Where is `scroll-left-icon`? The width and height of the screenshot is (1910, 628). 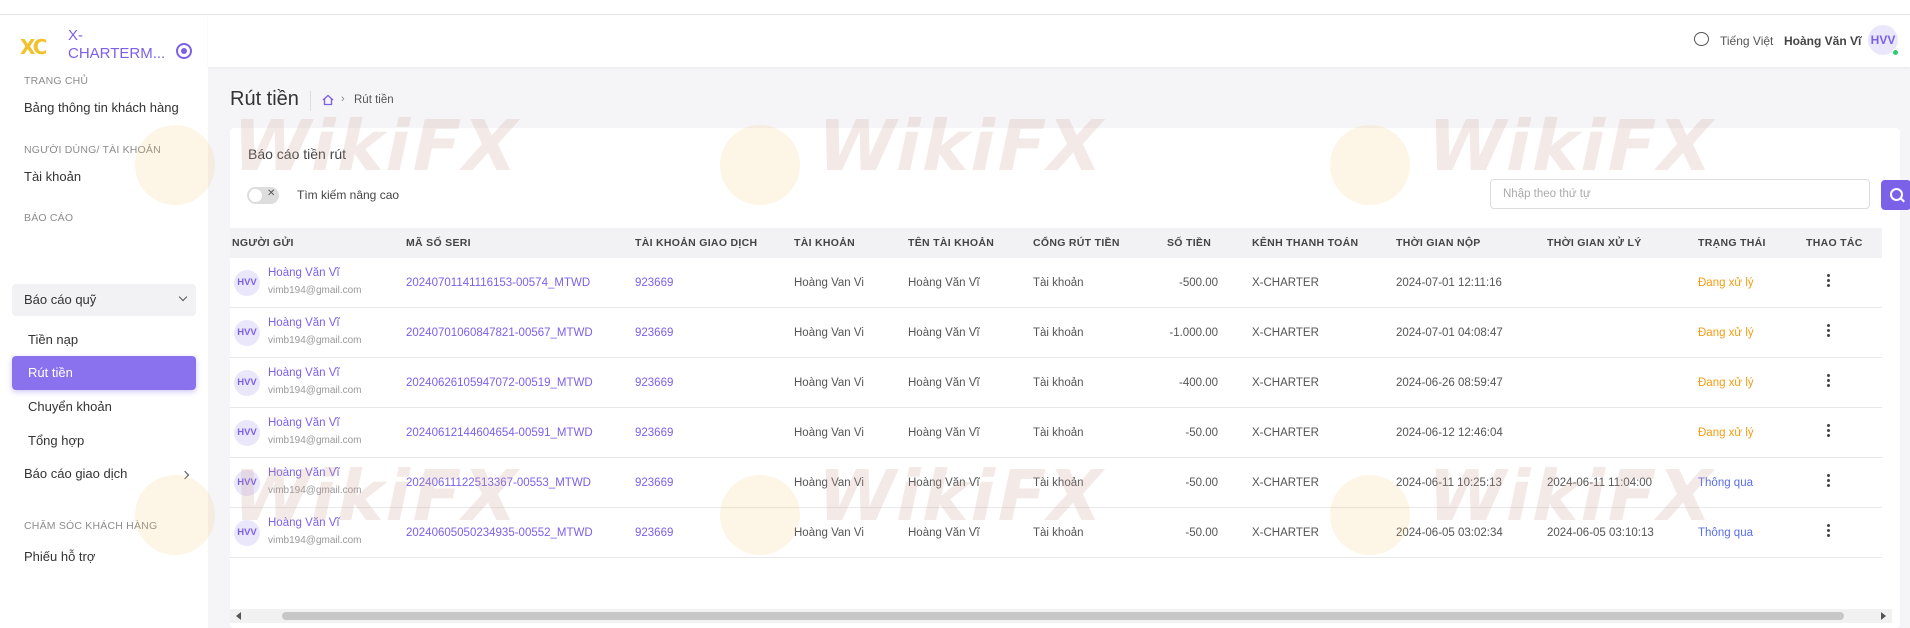 scroll-left-icon is located at coordinates (238, 616).